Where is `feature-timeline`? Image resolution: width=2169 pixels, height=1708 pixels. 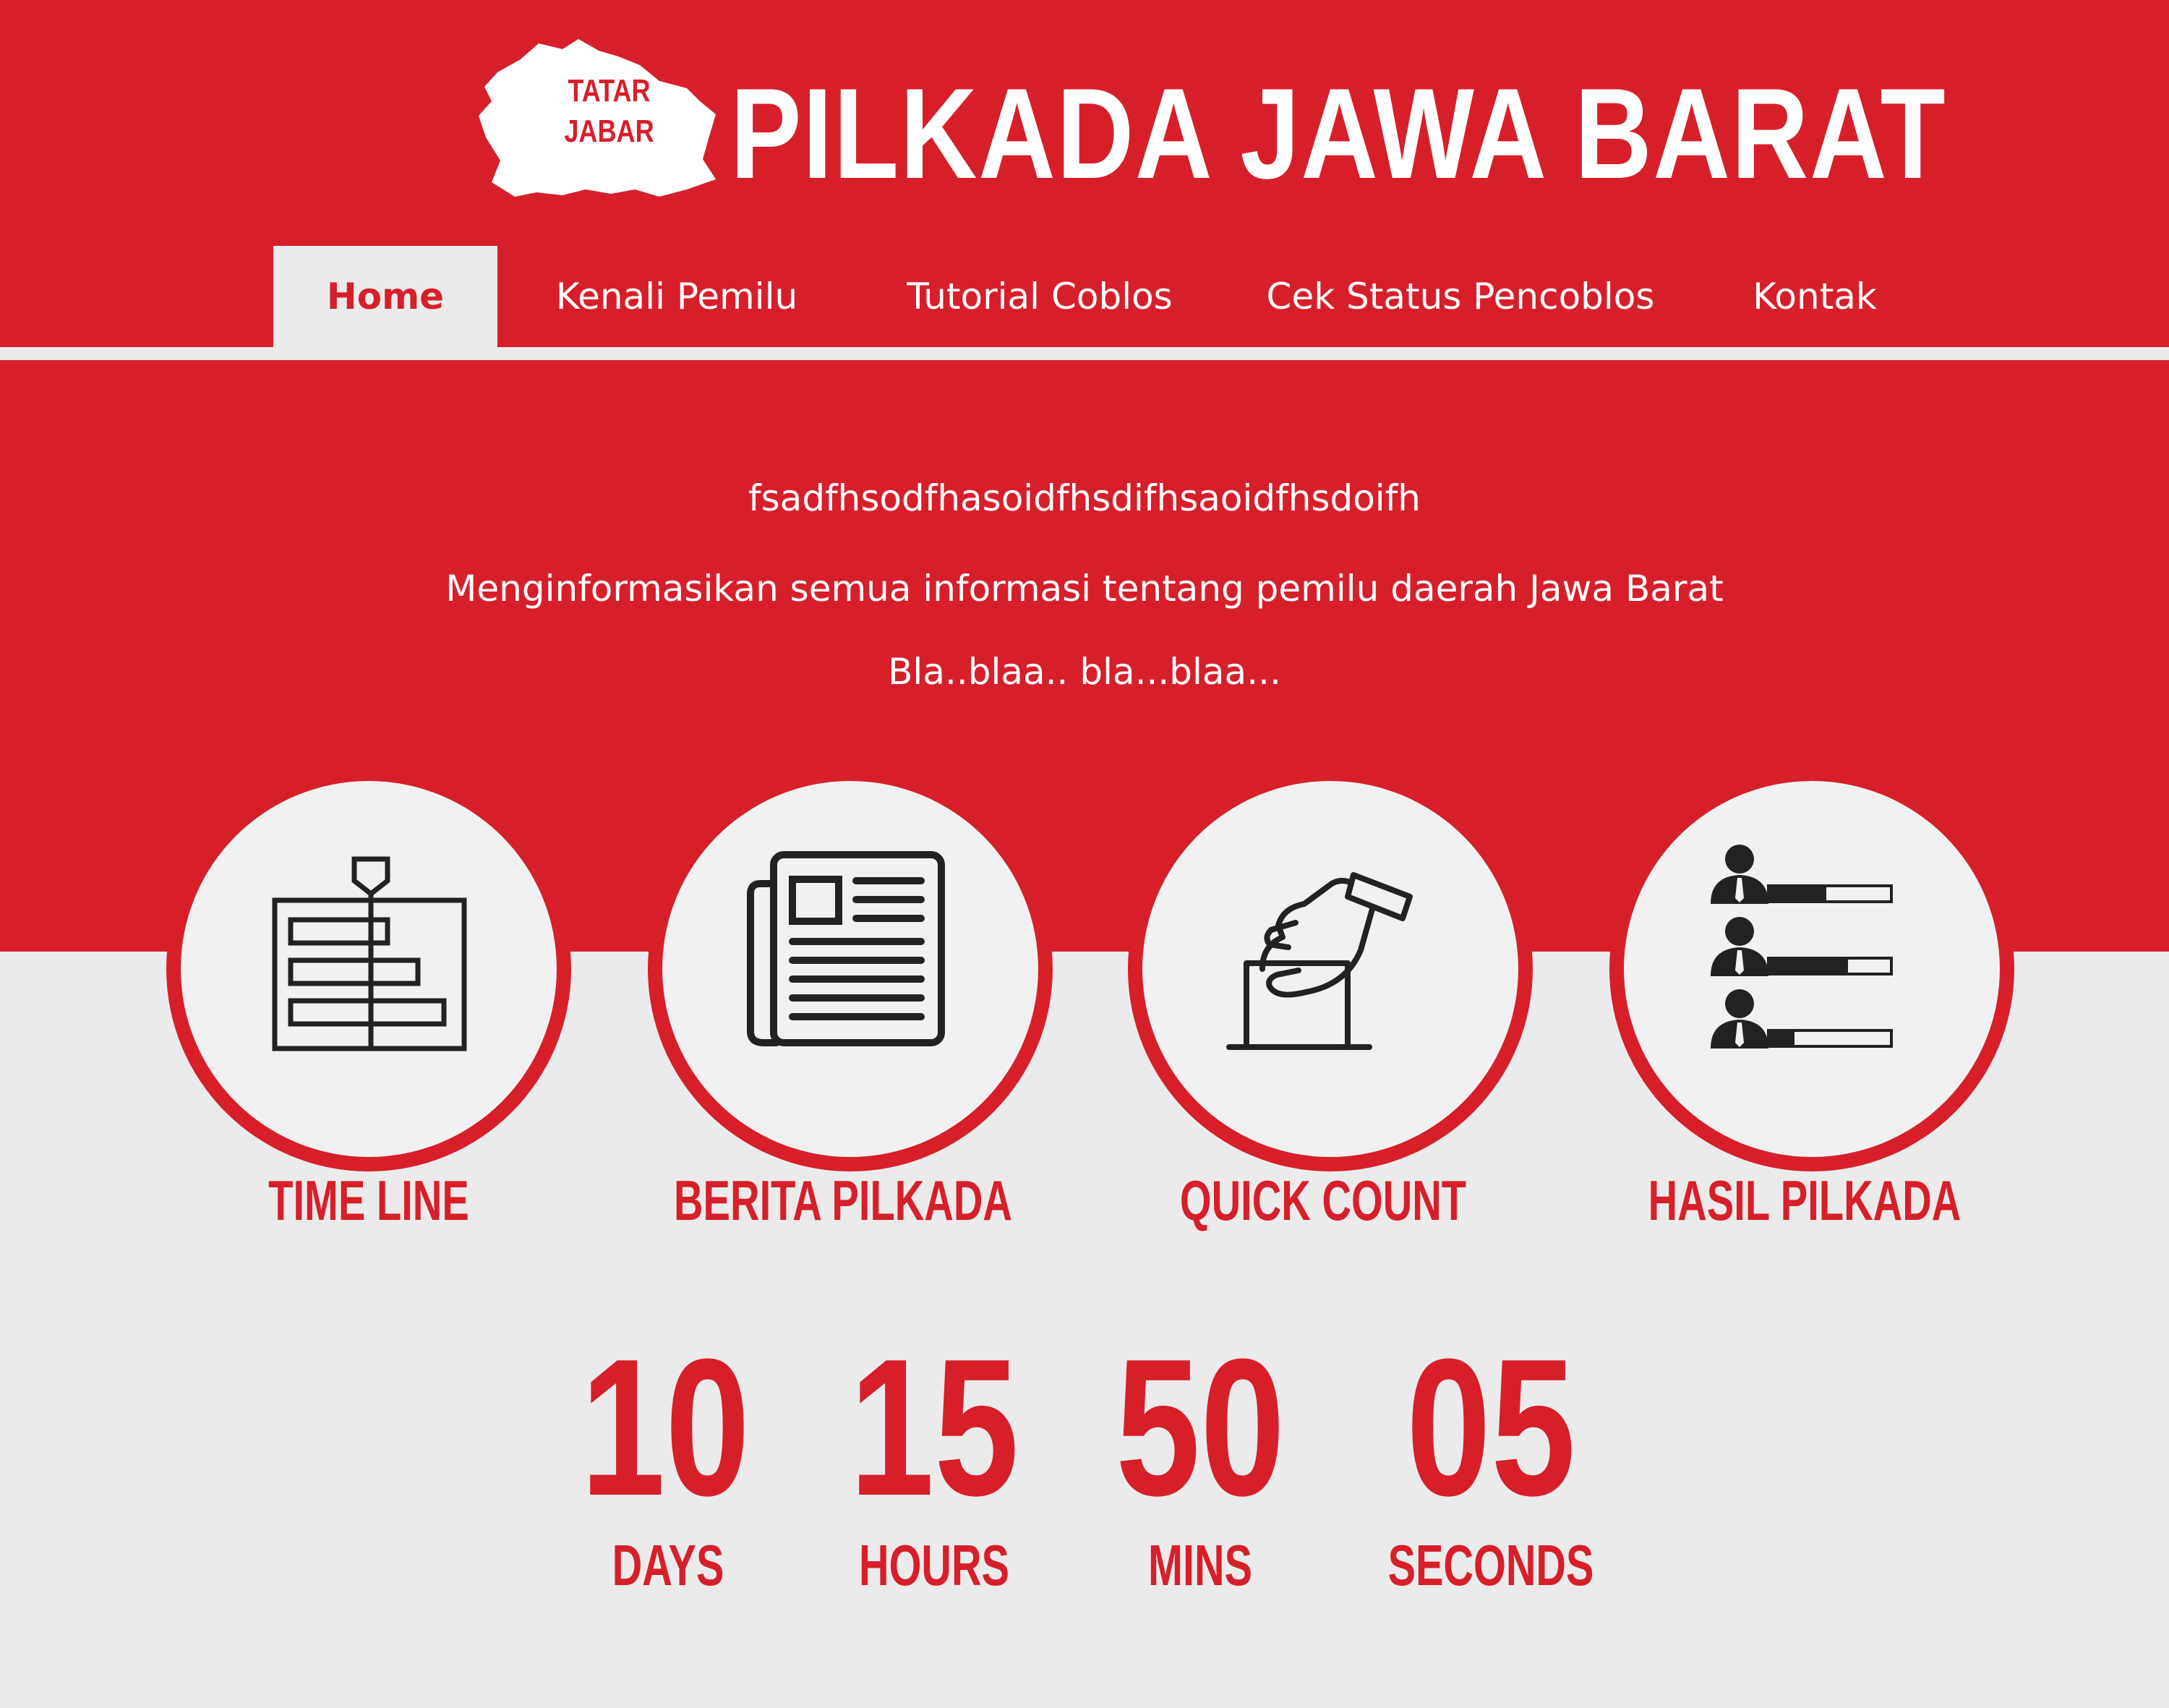 feature-timeline is located at coordinates (368, 969).